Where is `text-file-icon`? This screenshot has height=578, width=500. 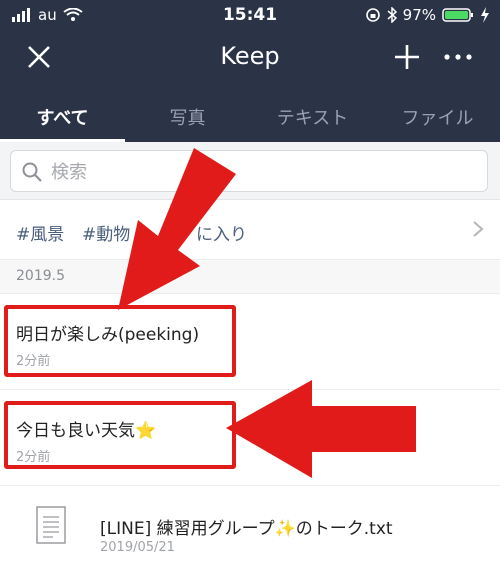
text-file-icon is located at coordinates (51, 525).